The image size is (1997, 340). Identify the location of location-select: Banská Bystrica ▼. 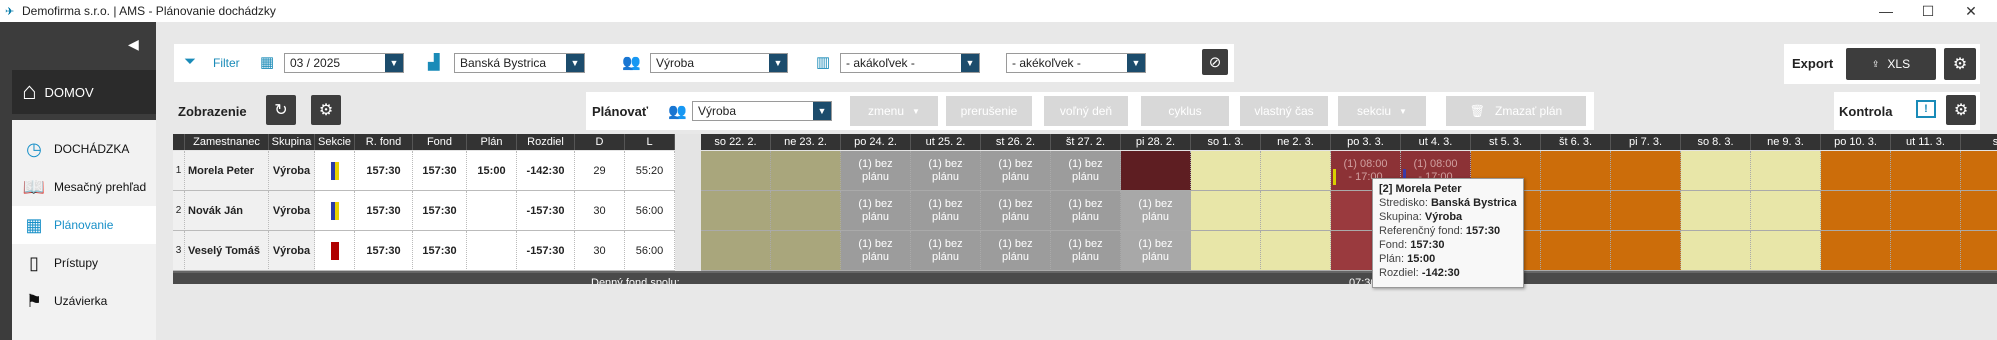
(519, 63).